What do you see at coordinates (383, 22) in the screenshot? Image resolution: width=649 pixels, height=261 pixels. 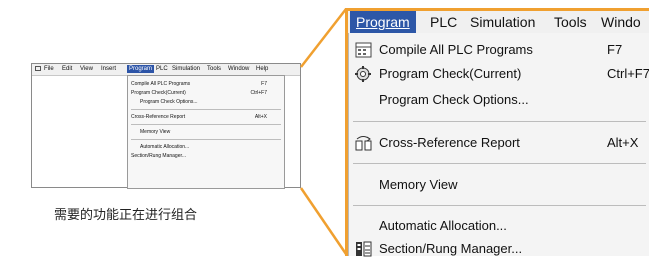 I see `menu-program: Program` at bounding box center [383, 22].